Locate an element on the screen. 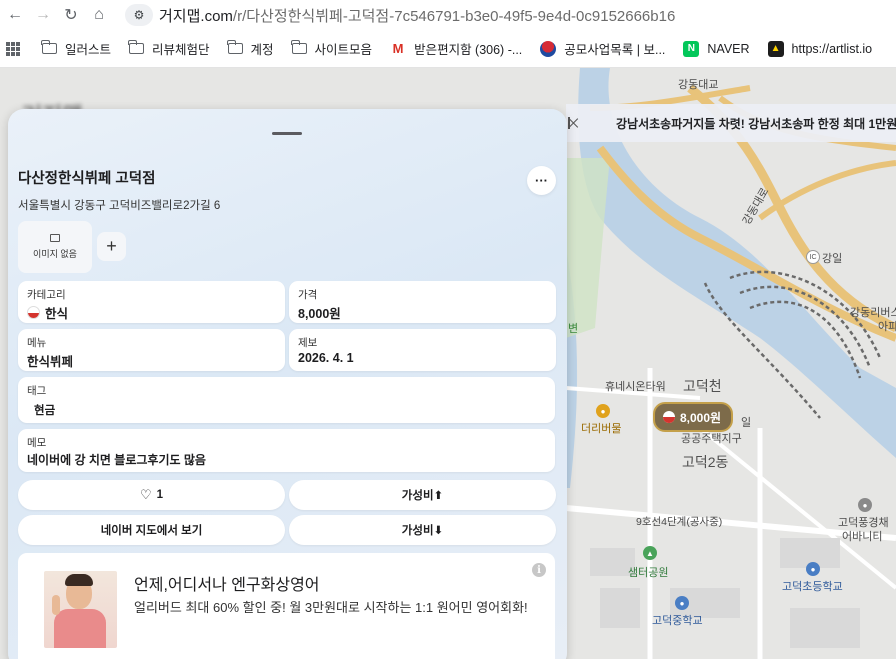 Image resolution: width=896 pixels, height=659 pixels. report-date: 2026. 4. 1 is located at coordinates (326, 358).